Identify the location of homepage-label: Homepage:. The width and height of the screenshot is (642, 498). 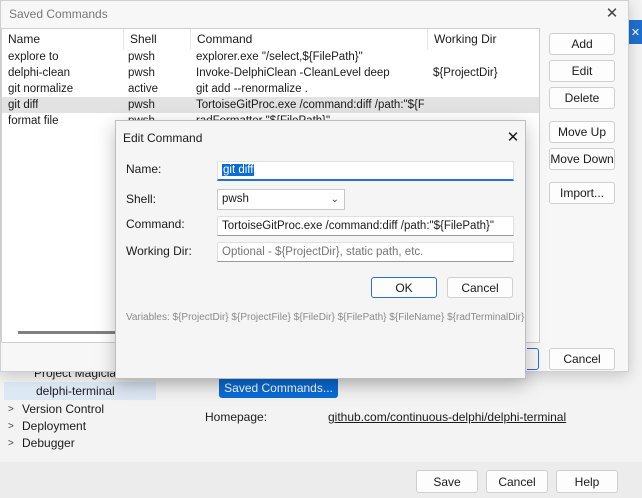
(236, 417).